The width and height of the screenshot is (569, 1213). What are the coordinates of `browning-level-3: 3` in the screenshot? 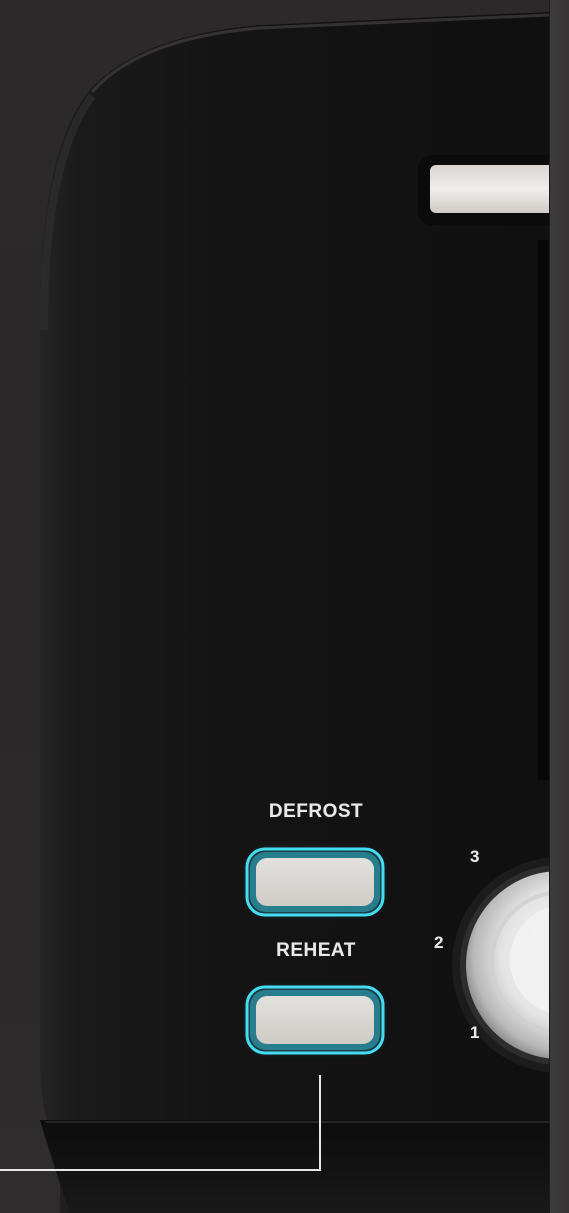 It's located at (475, 856).